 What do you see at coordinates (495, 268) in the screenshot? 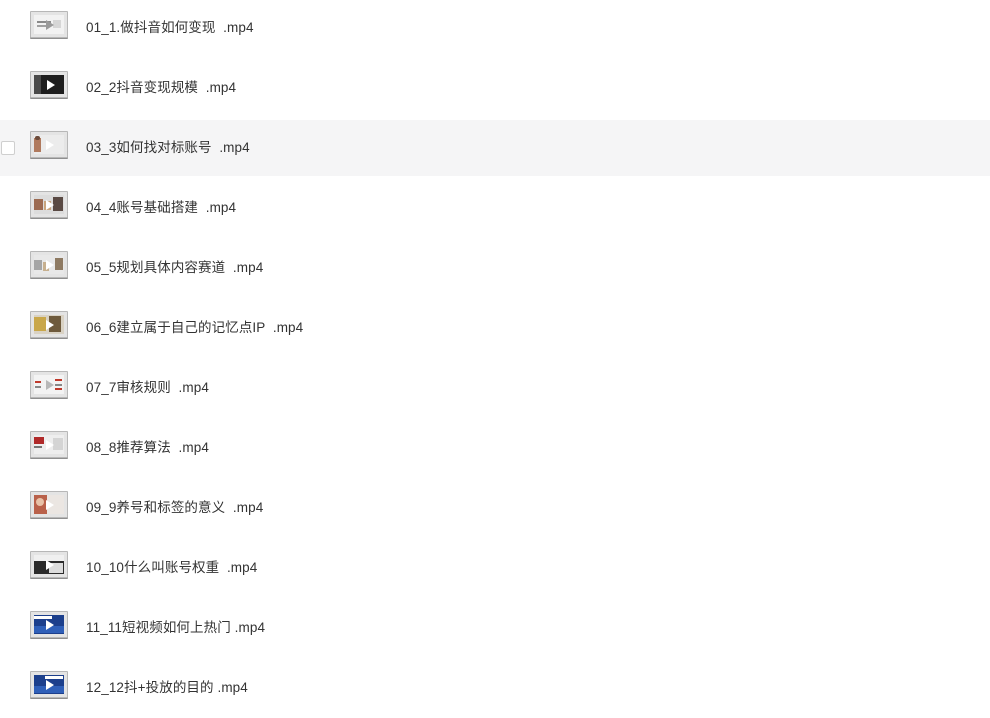
I see `file-row: 05_5规划具体内容赛道 .mp4` at bounding box center [495, 268].